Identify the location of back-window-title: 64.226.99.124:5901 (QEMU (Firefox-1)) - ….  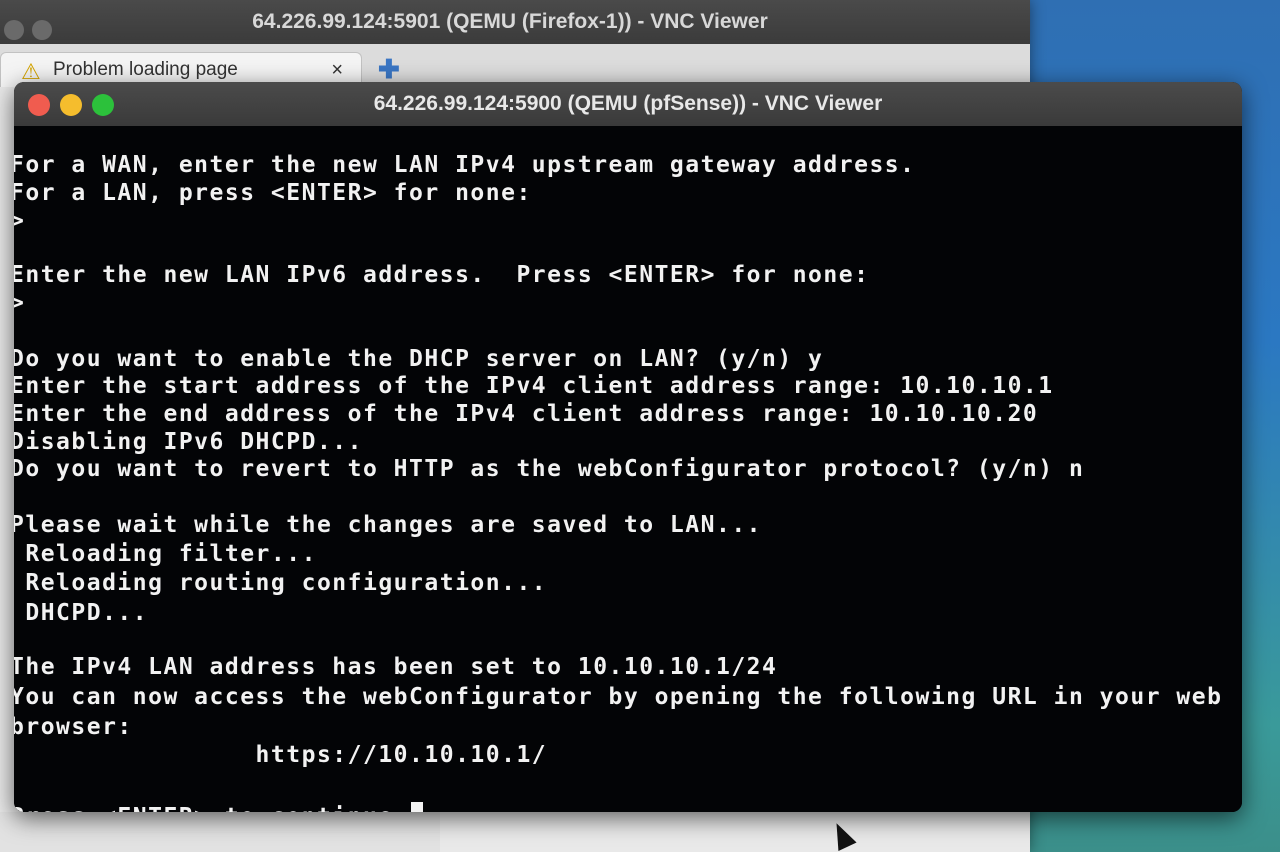
(510, 21).